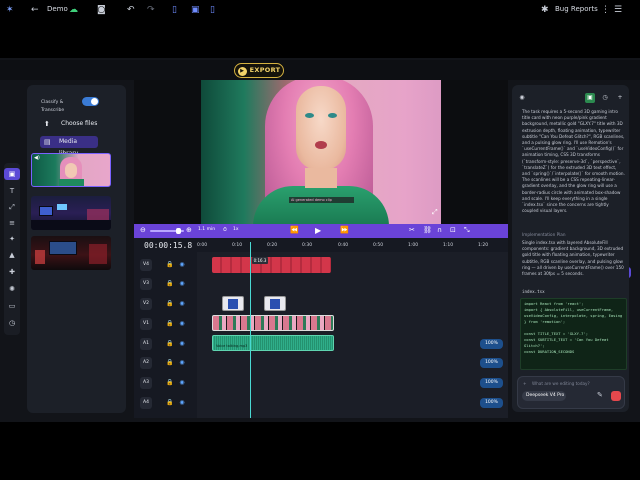 This screenshot has height=480, width=640. Describe the element at coordinates (321, 200) in the screenshot. I see `caption-overlay: AI generated demo clip` at that location.